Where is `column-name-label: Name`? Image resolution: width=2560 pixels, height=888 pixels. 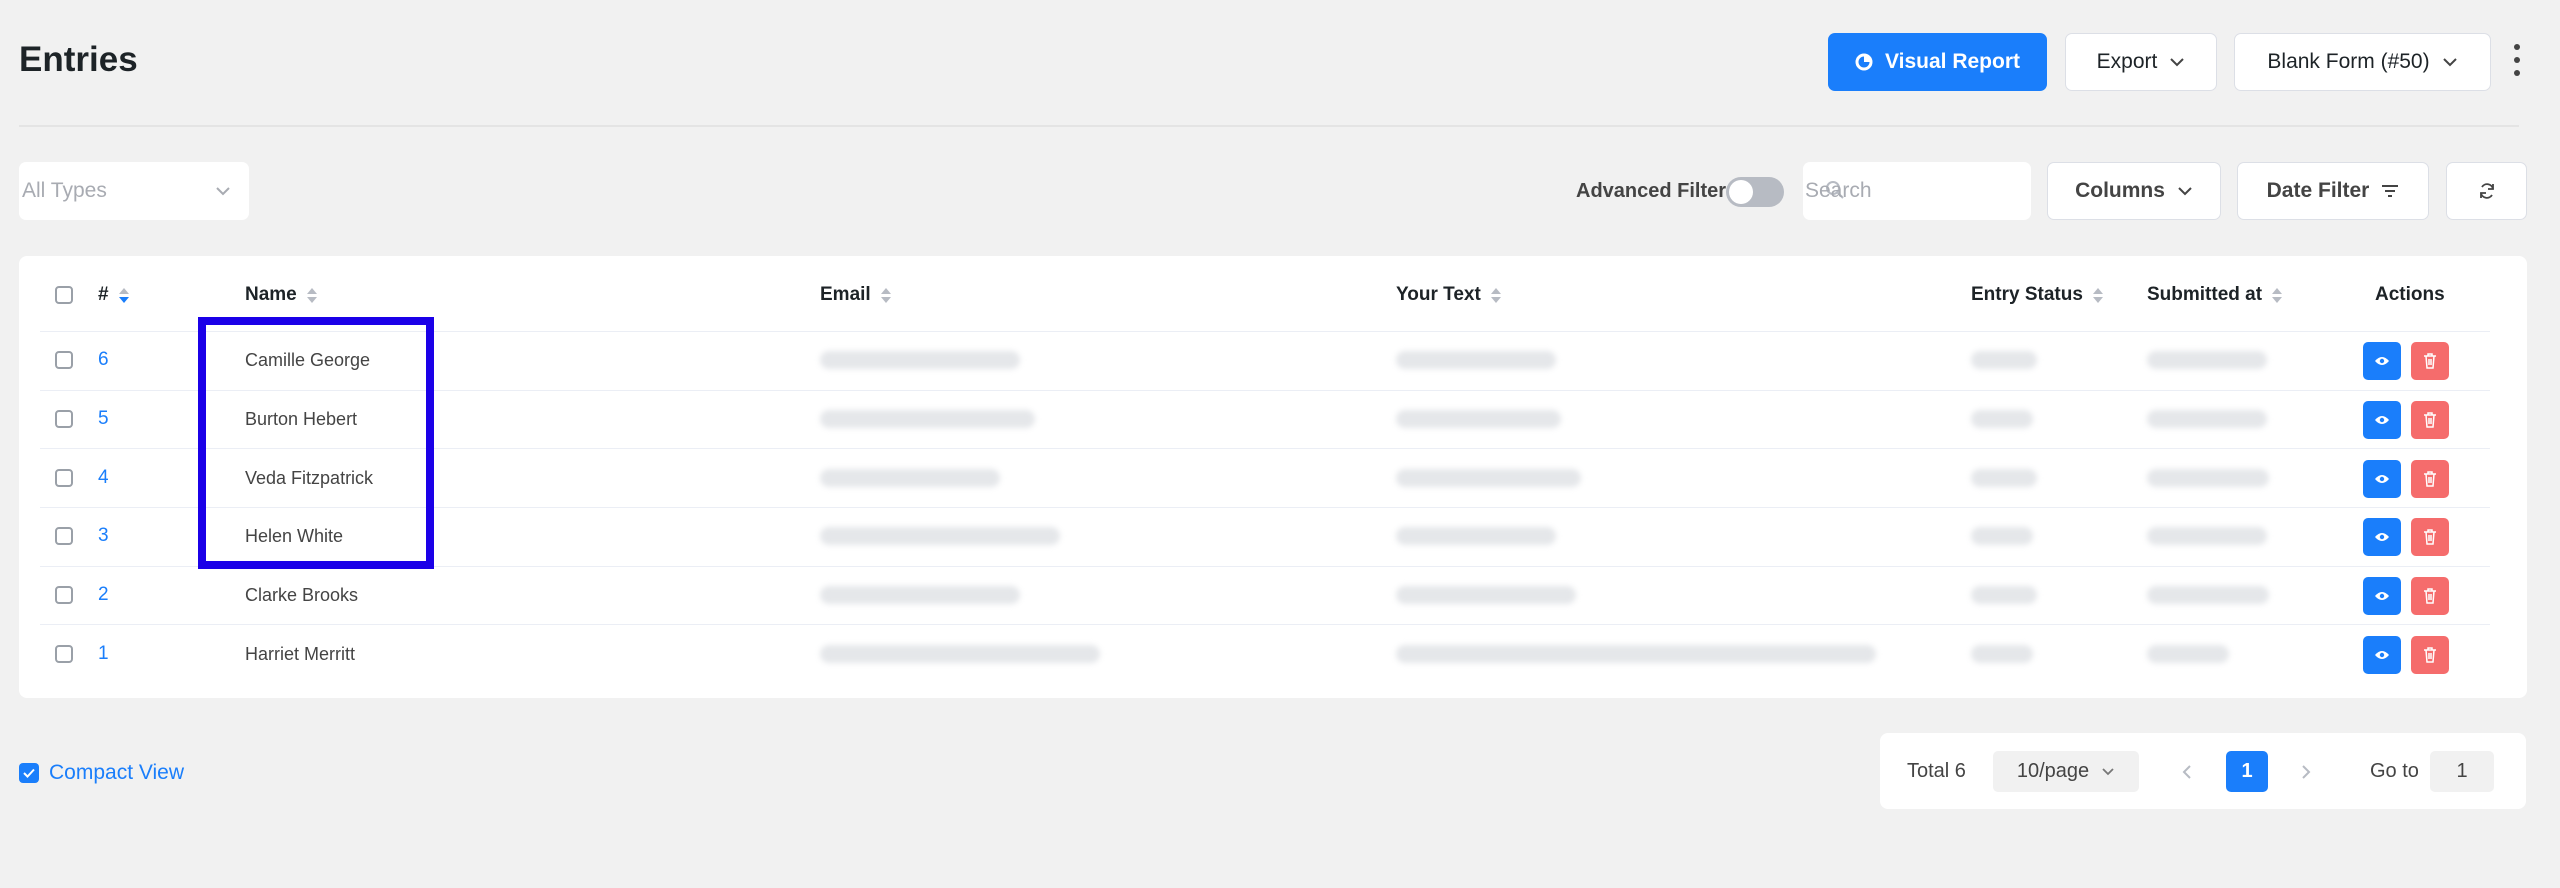 column-name-label: Name is located at coordinates (271, 294).